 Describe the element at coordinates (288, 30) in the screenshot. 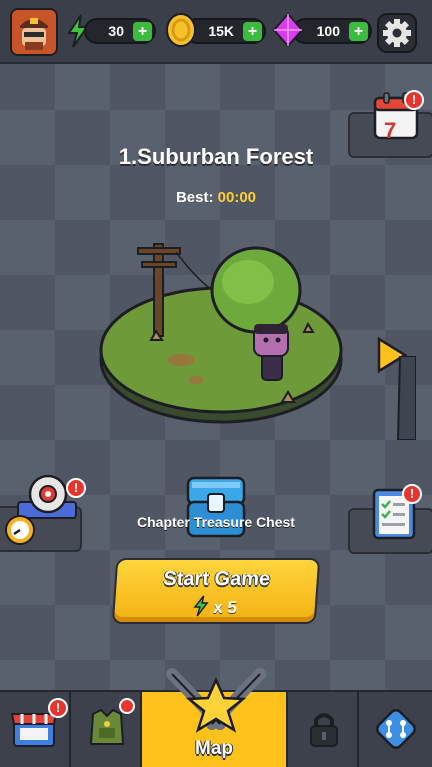

I see `gem-icon` at that location.